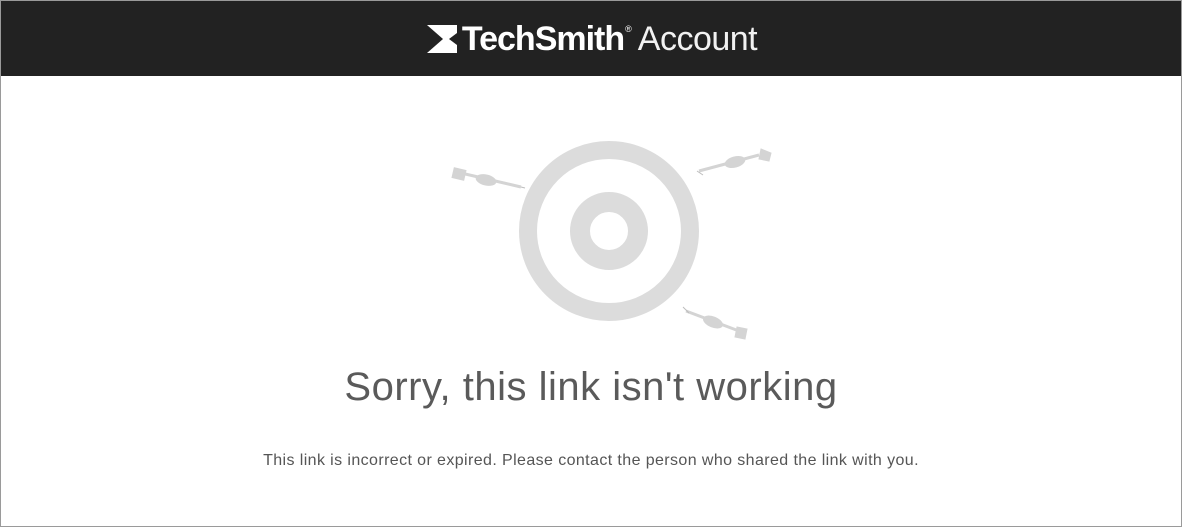 This screenshot has width=1182, height=527. Describe the element at coordinates (543, 39) in the screenshot. I see `brand-name: TechSmith` at that location.